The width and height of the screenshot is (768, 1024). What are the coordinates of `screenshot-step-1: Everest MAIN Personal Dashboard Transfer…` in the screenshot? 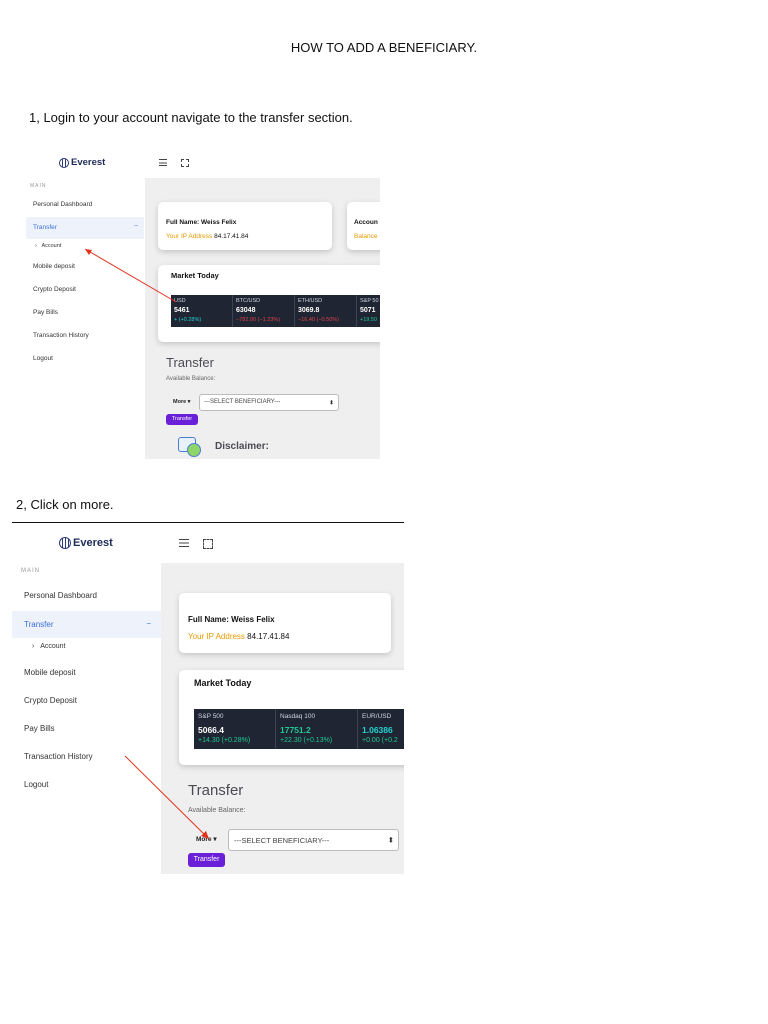 It's located at (201, 304).